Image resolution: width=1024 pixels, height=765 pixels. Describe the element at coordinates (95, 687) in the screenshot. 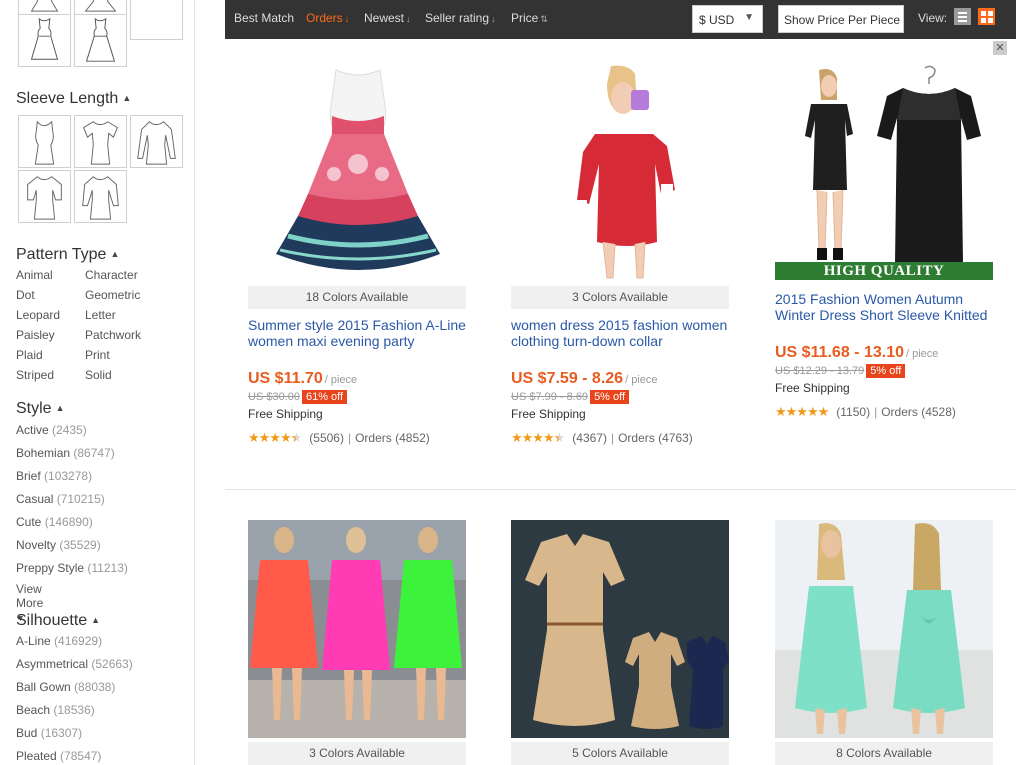

I see `facet-count: (88038)` at that location.